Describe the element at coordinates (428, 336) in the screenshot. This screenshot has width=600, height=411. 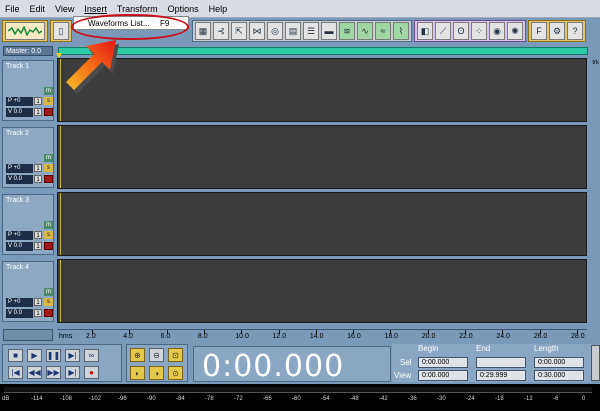
I see `ruler-tick-label: 20.0` at that location.